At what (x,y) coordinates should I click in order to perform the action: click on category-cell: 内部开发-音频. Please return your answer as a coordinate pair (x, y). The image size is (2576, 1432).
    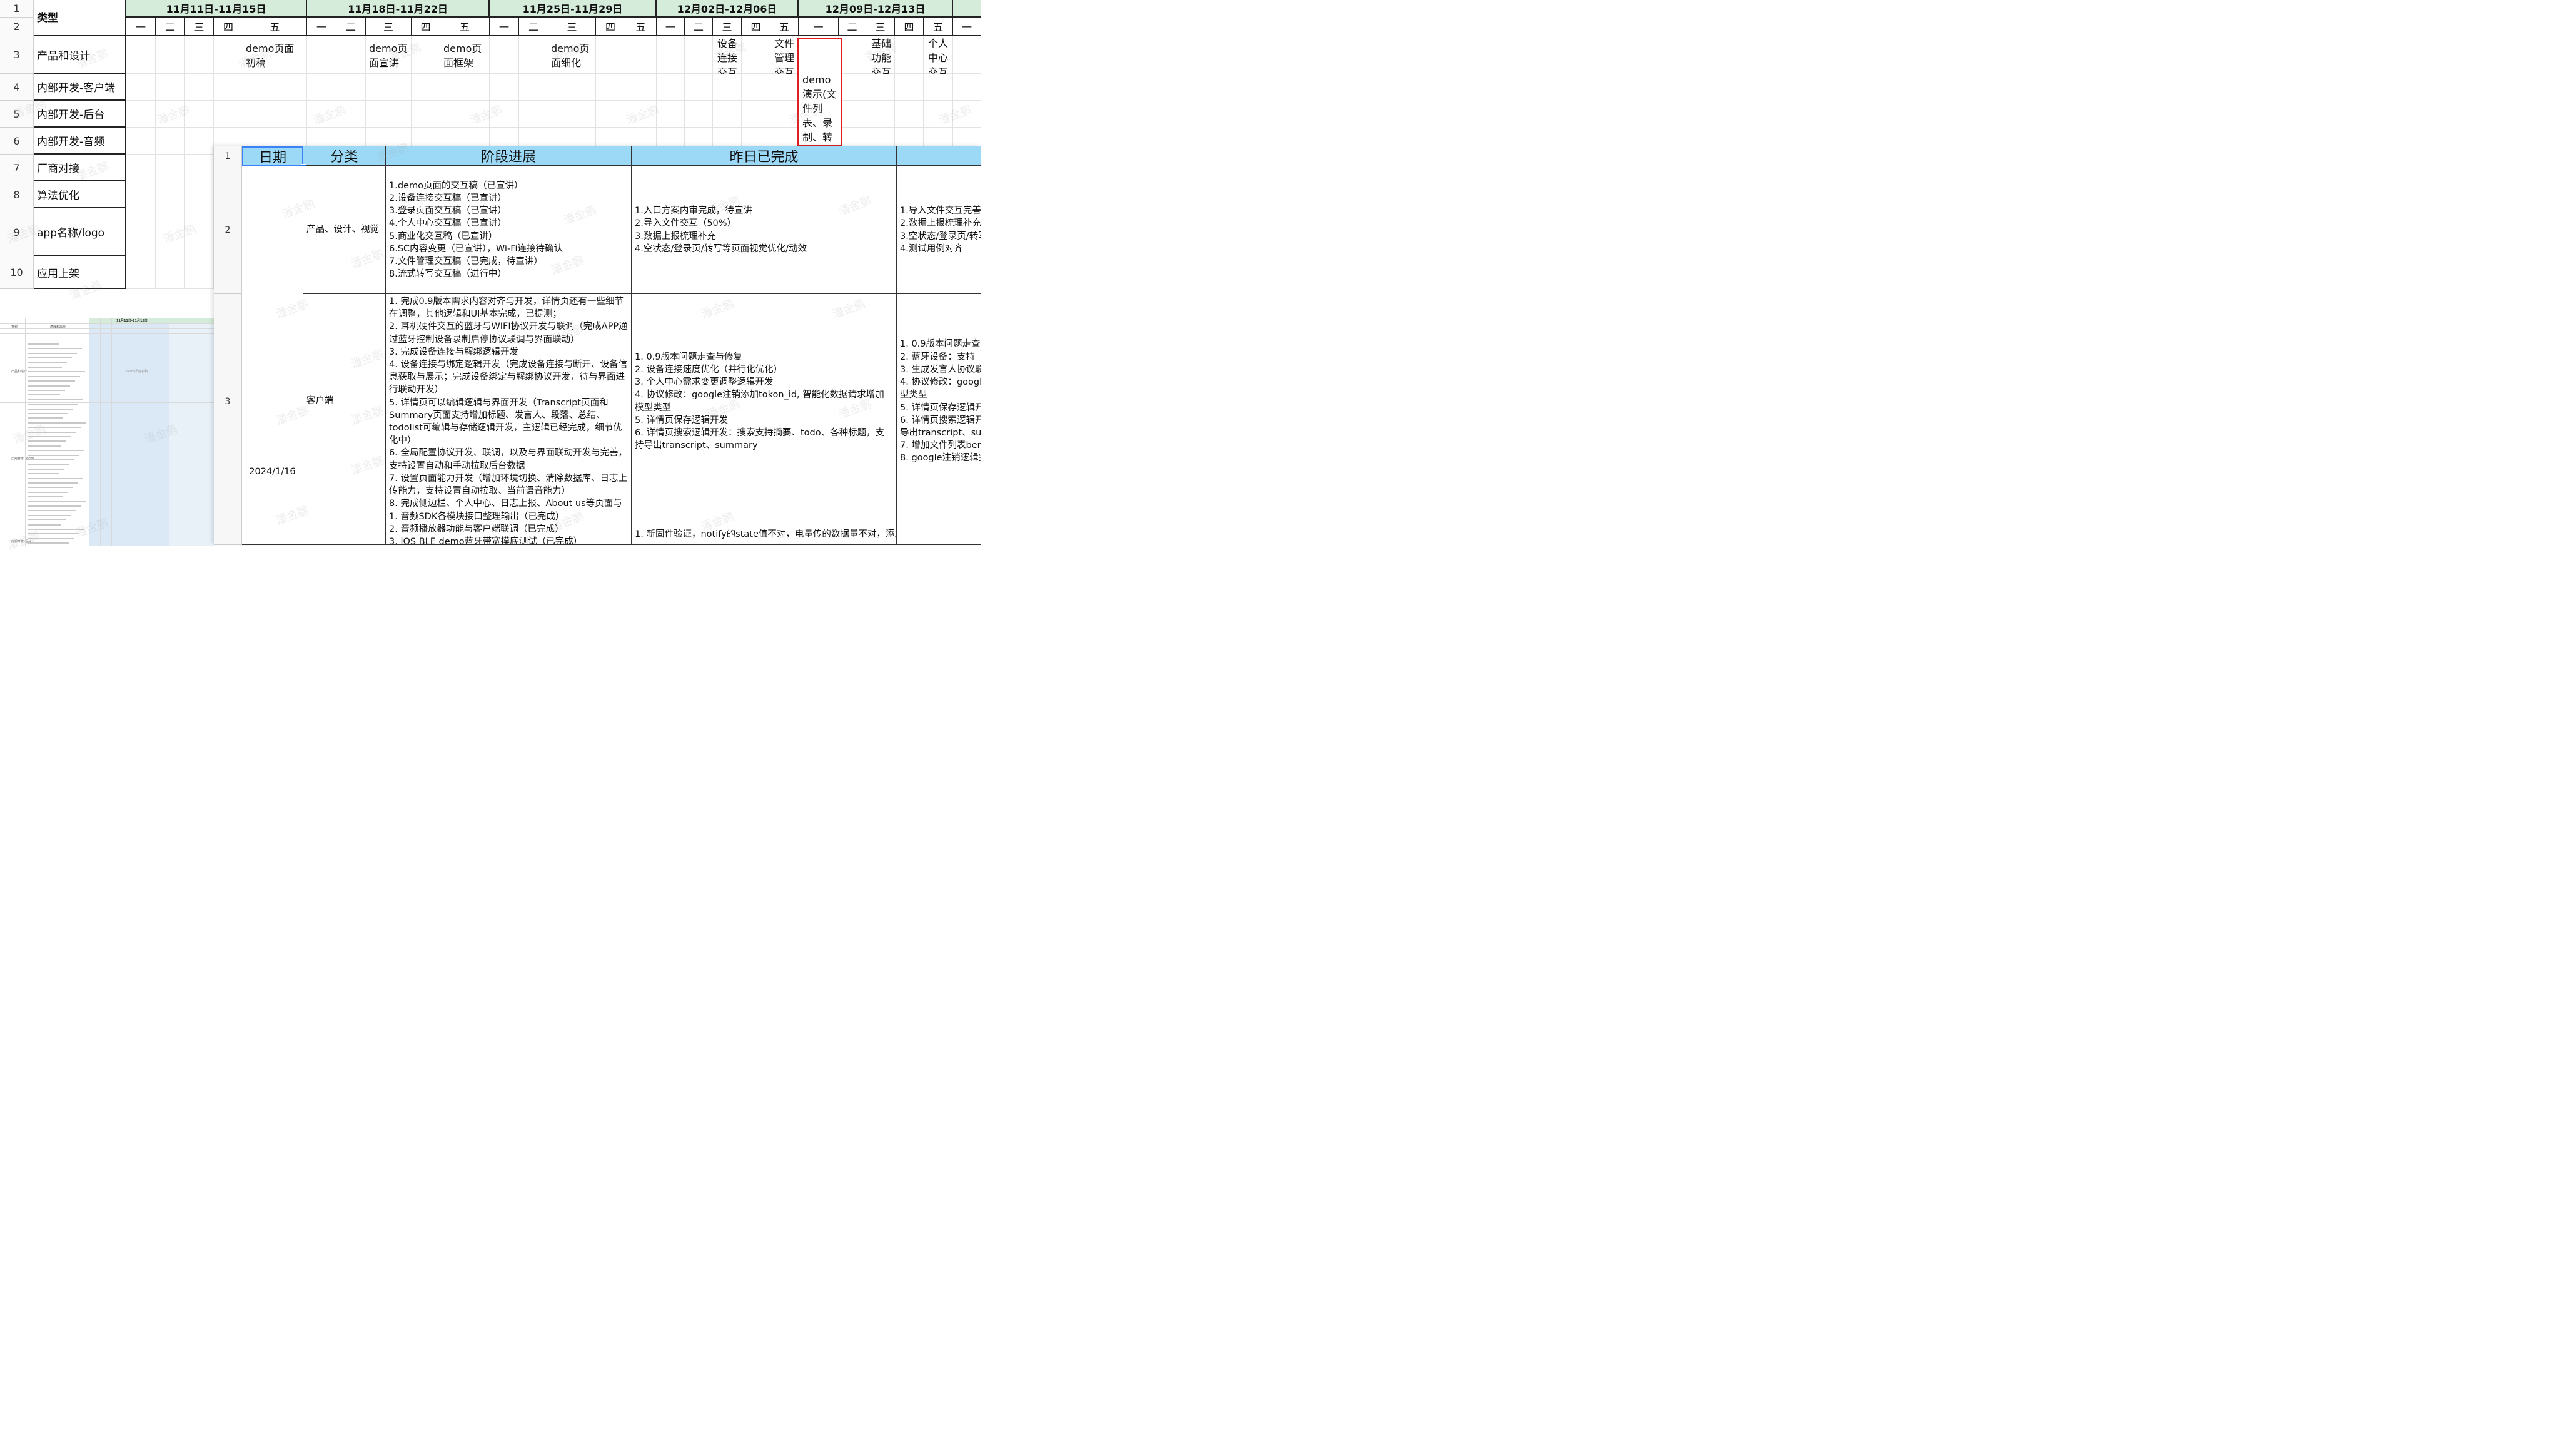
    Looking at the image, I should click on (80, 141).